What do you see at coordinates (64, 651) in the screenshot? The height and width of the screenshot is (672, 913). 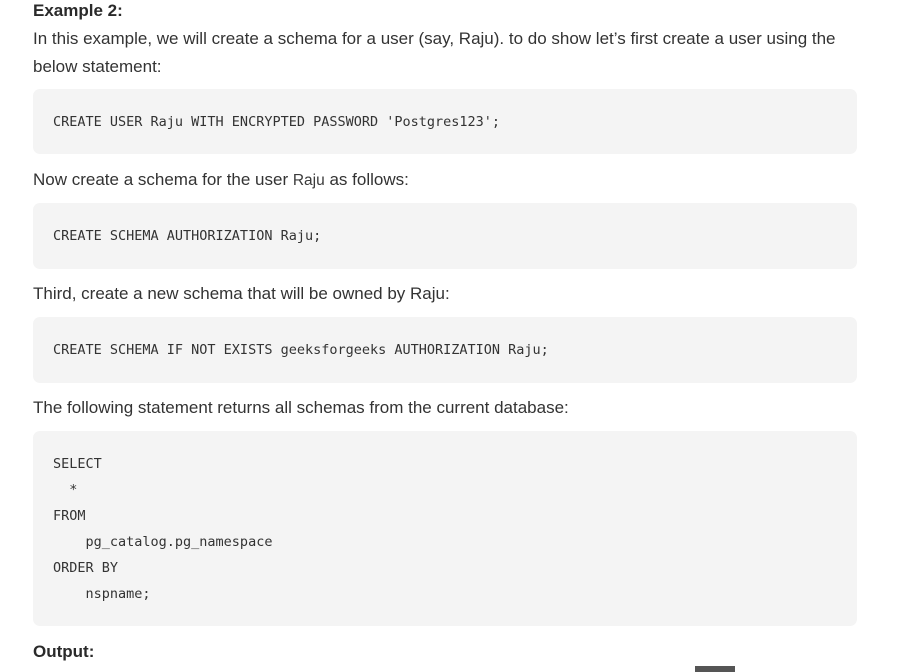 I see `output-heading: Output:` at bounding box center [64, 651].